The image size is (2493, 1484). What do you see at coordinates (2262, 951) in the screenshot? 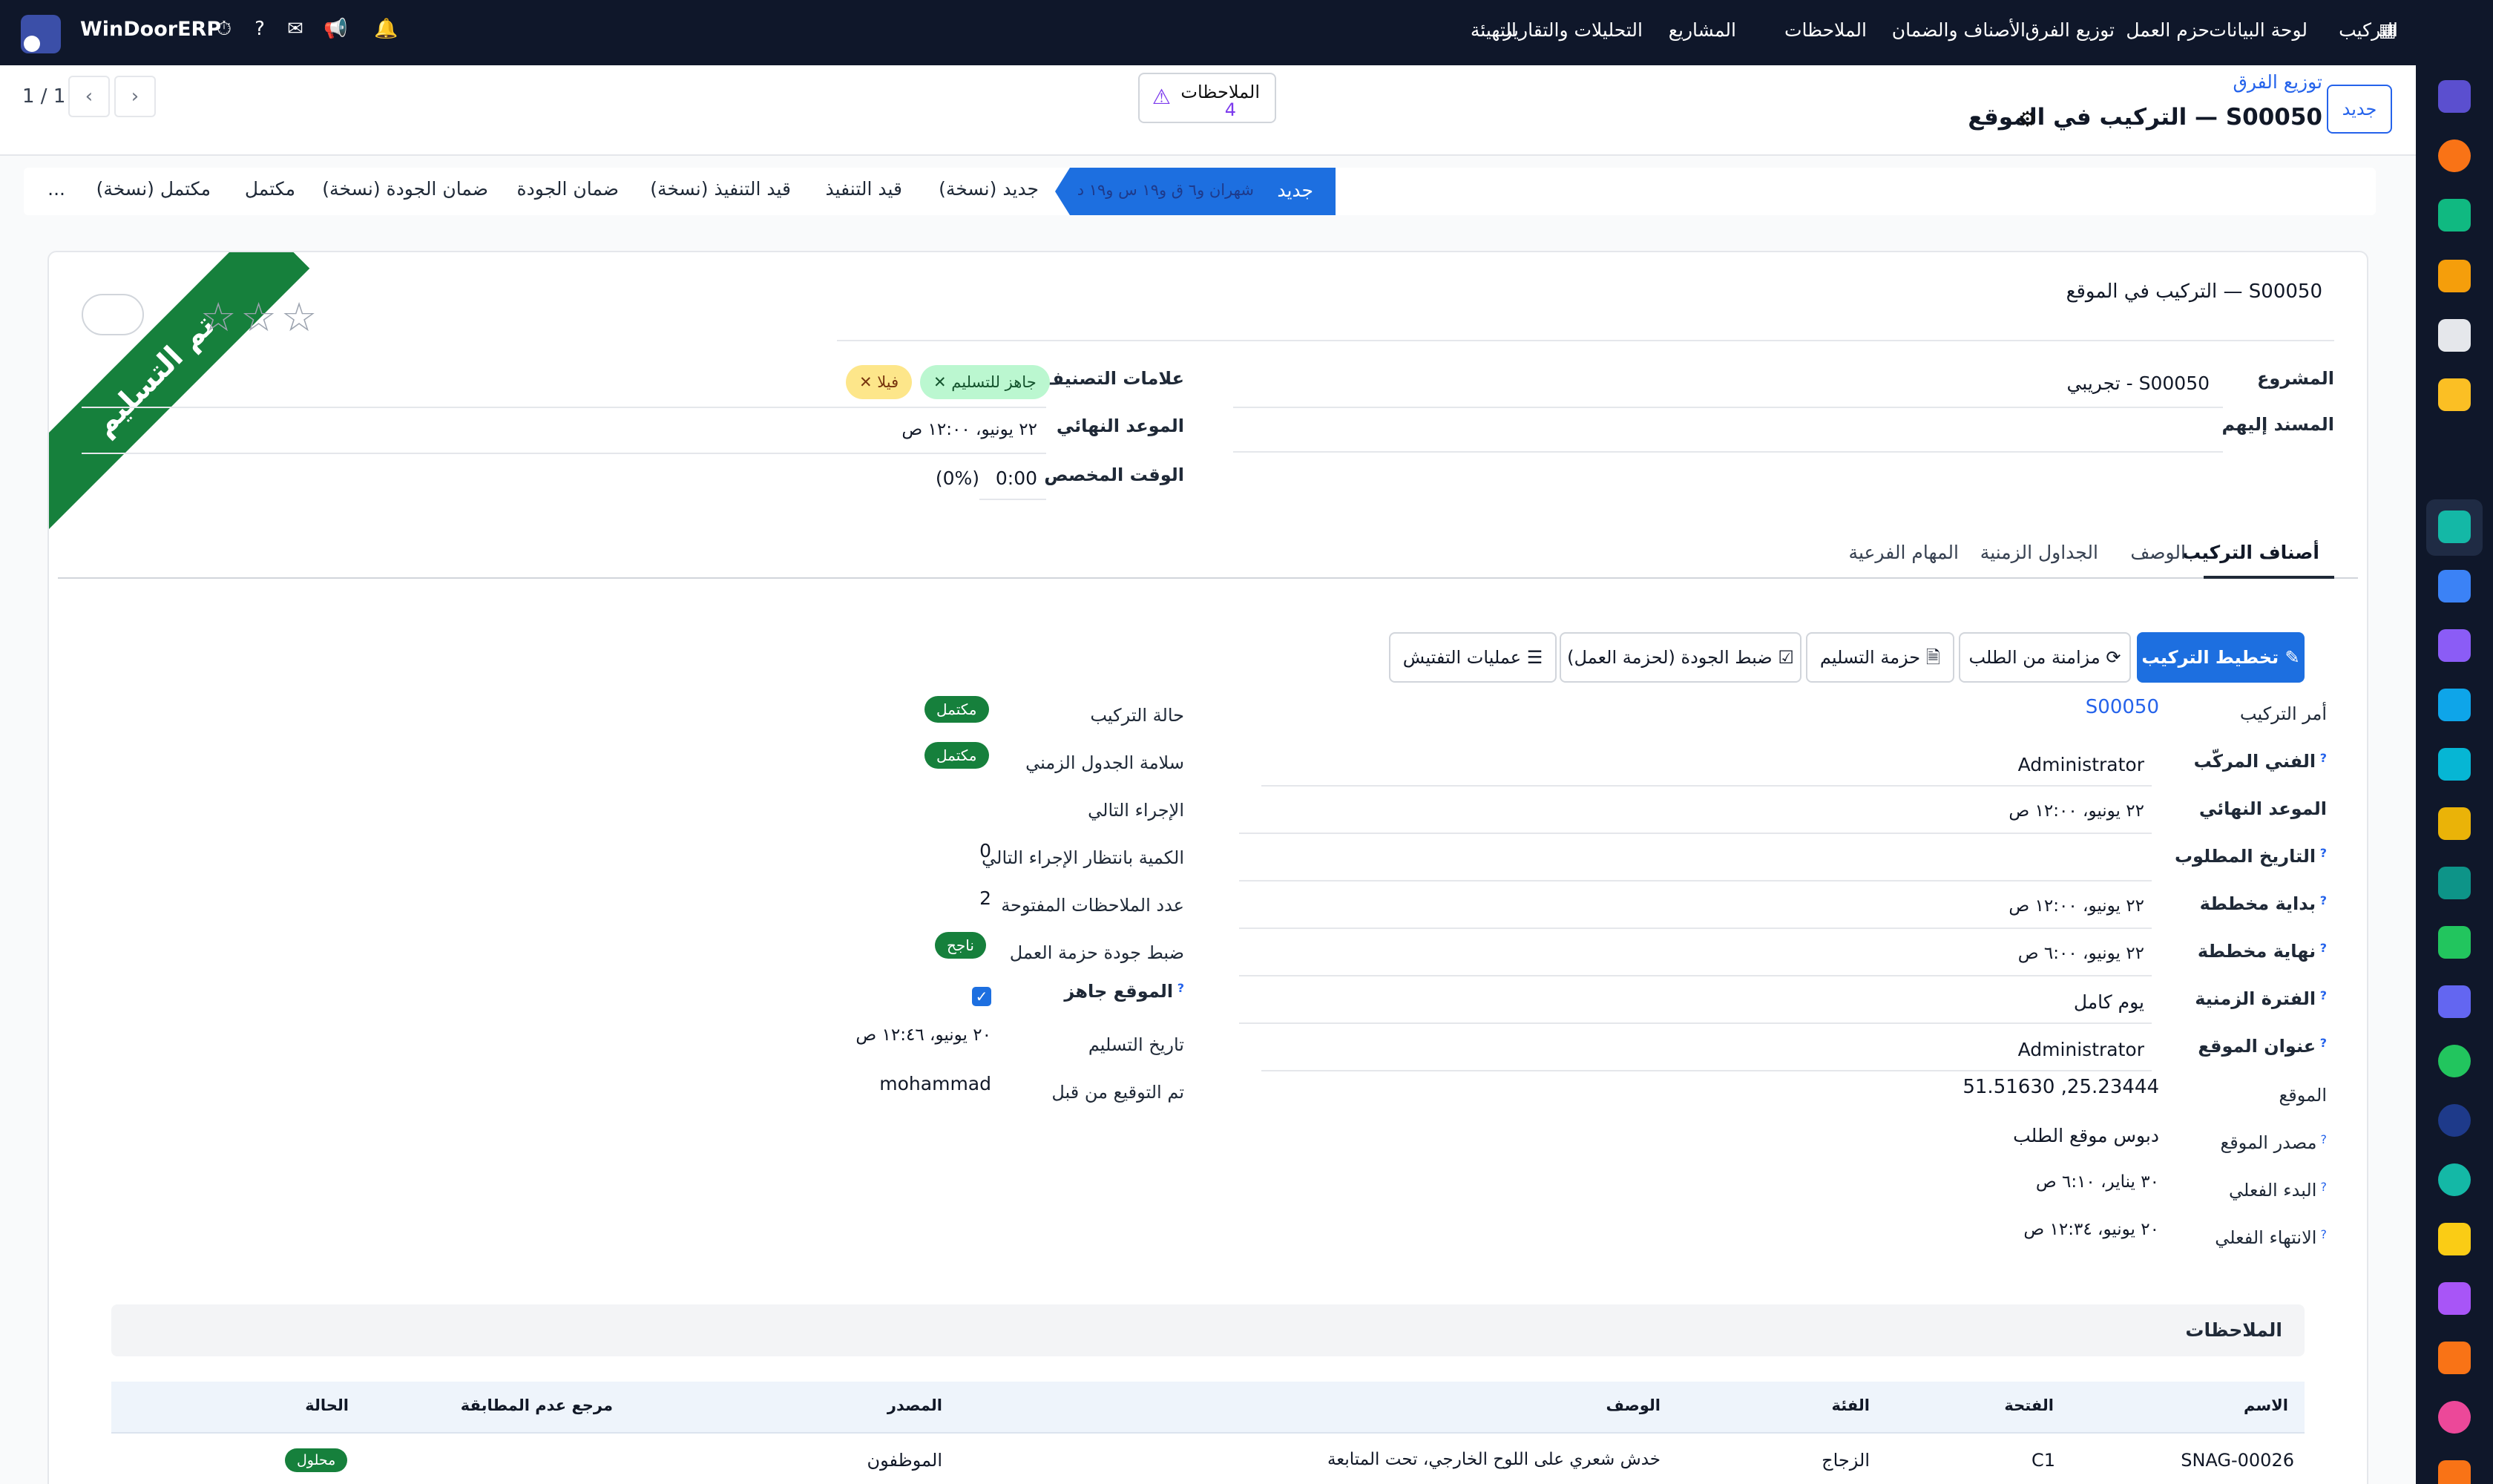
I see `planned-end-label: نهاية مخططة ?` at bounding box center [2262, 951].